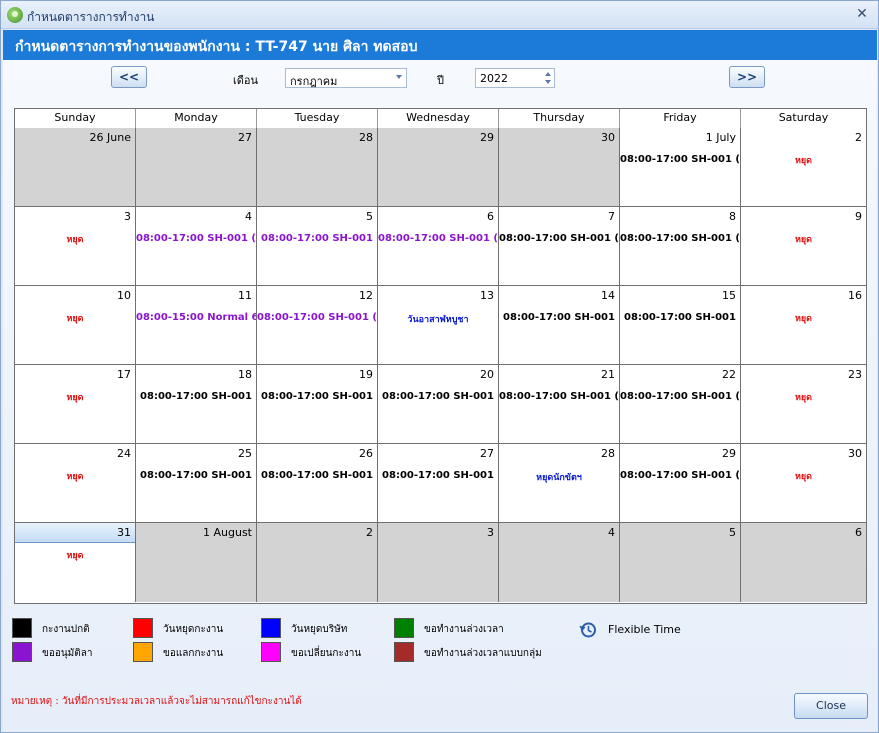 The height and width of the screenshot is (733, 879). What do you see at coordinates (803, 325) in the screenshot?
I see `calendar-day-cell: 16 หยุด` at bounding box center [803, 325].